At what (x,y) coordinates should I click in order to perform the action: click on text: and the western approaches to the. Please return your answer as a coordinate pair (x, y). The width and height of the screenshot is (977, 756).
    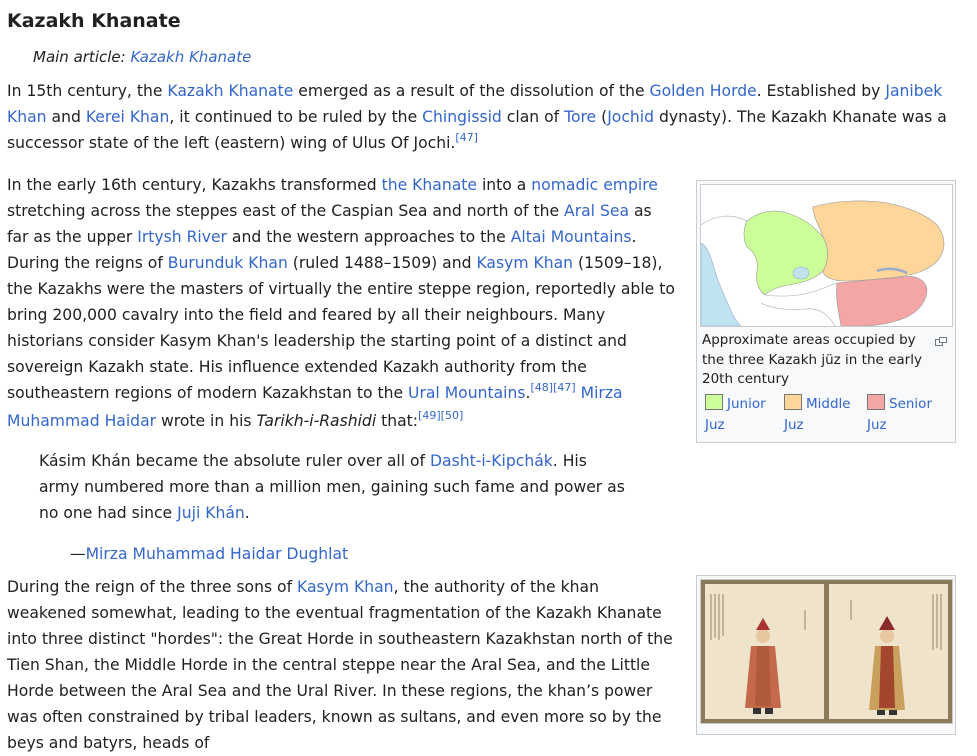
    Looking at the image, I should click on (368, 237).